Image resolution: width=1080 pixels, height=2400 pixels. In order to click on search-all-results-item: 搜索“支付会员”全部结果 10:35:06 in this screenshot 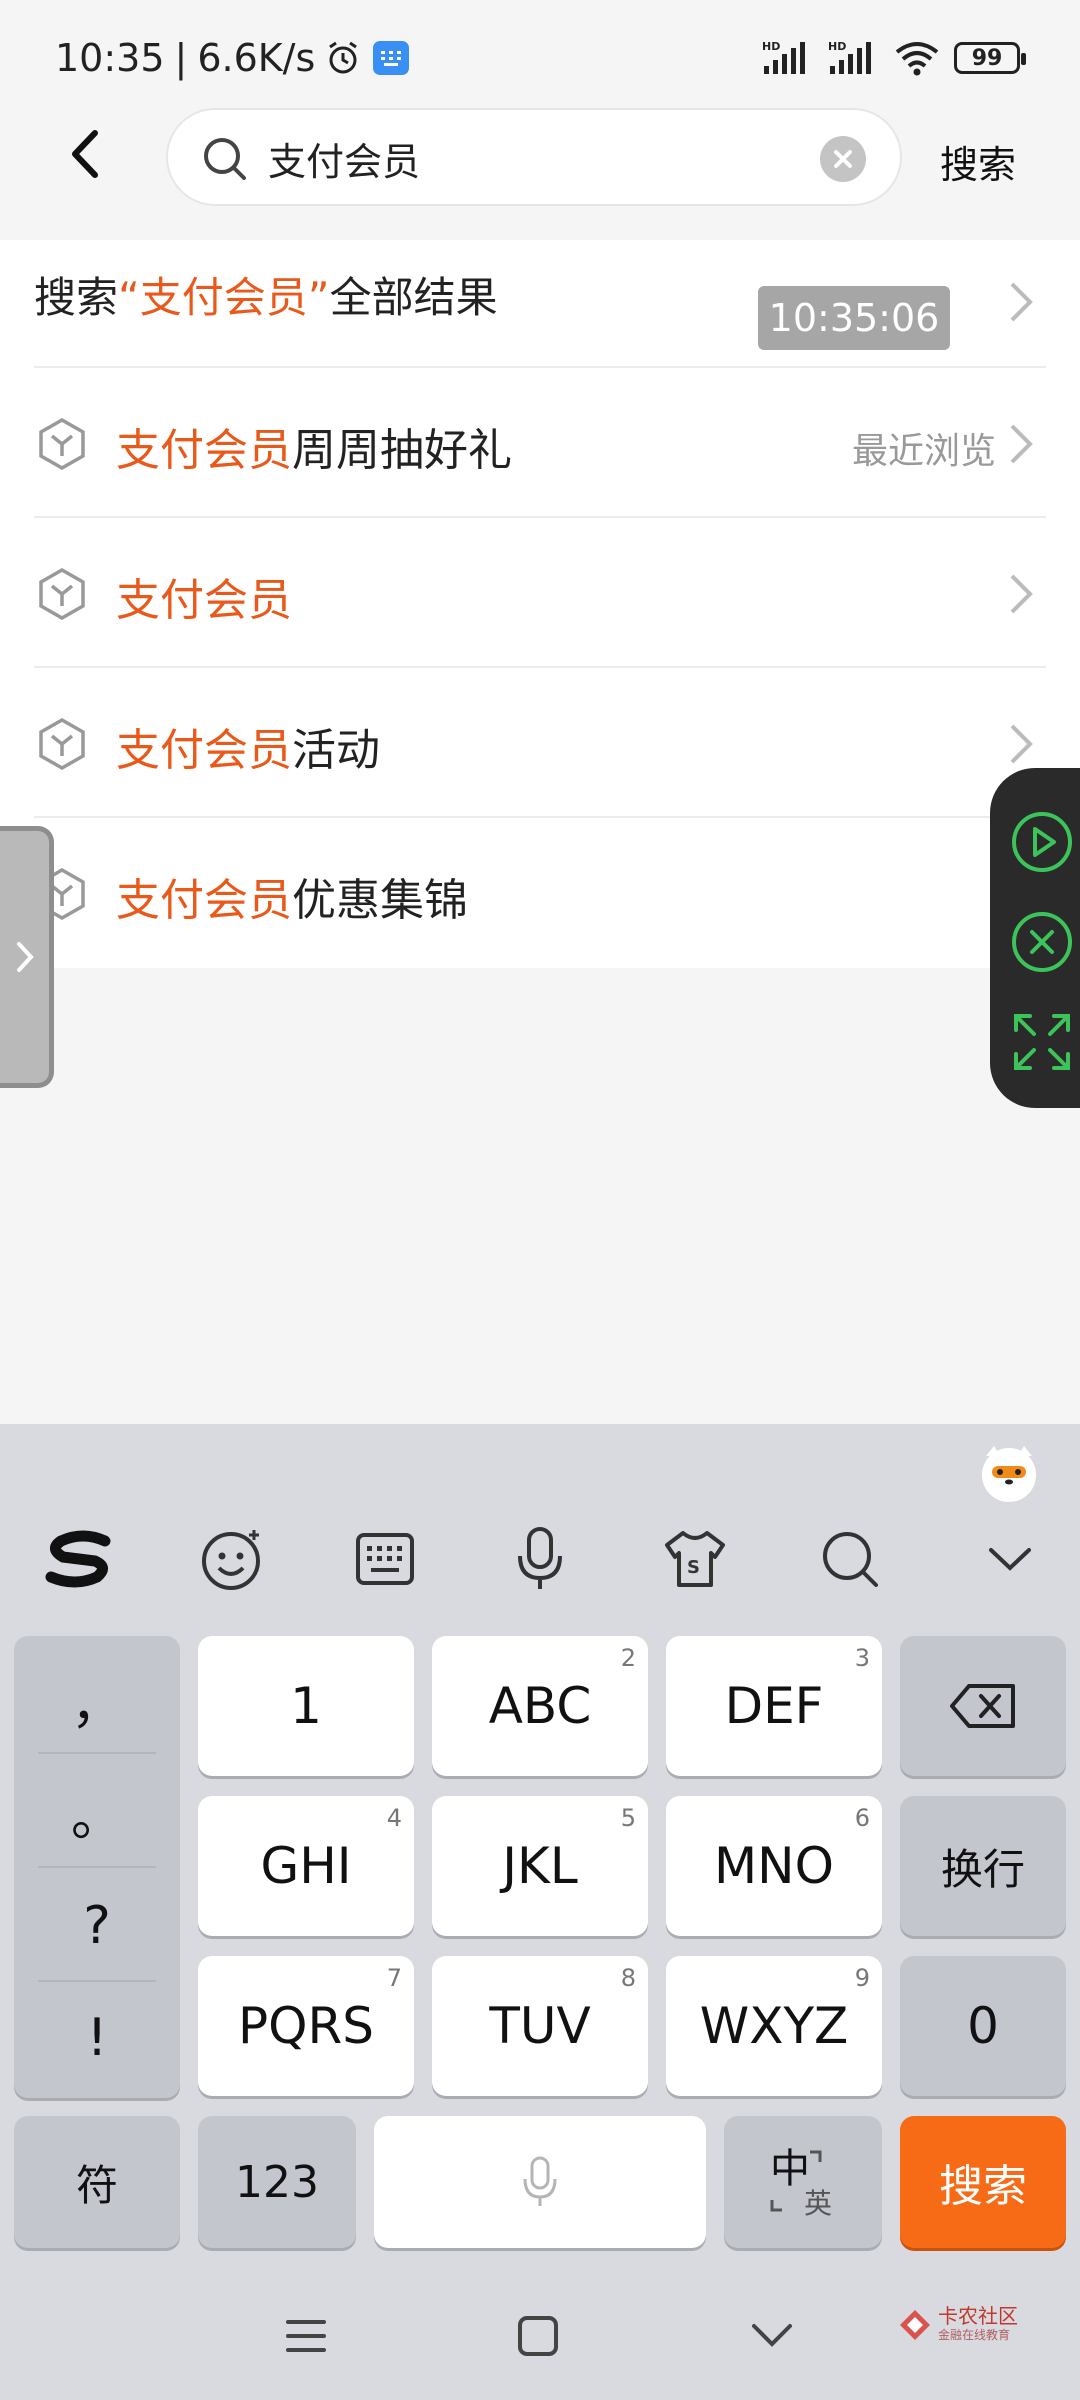, I will do `click(540, 304)`.